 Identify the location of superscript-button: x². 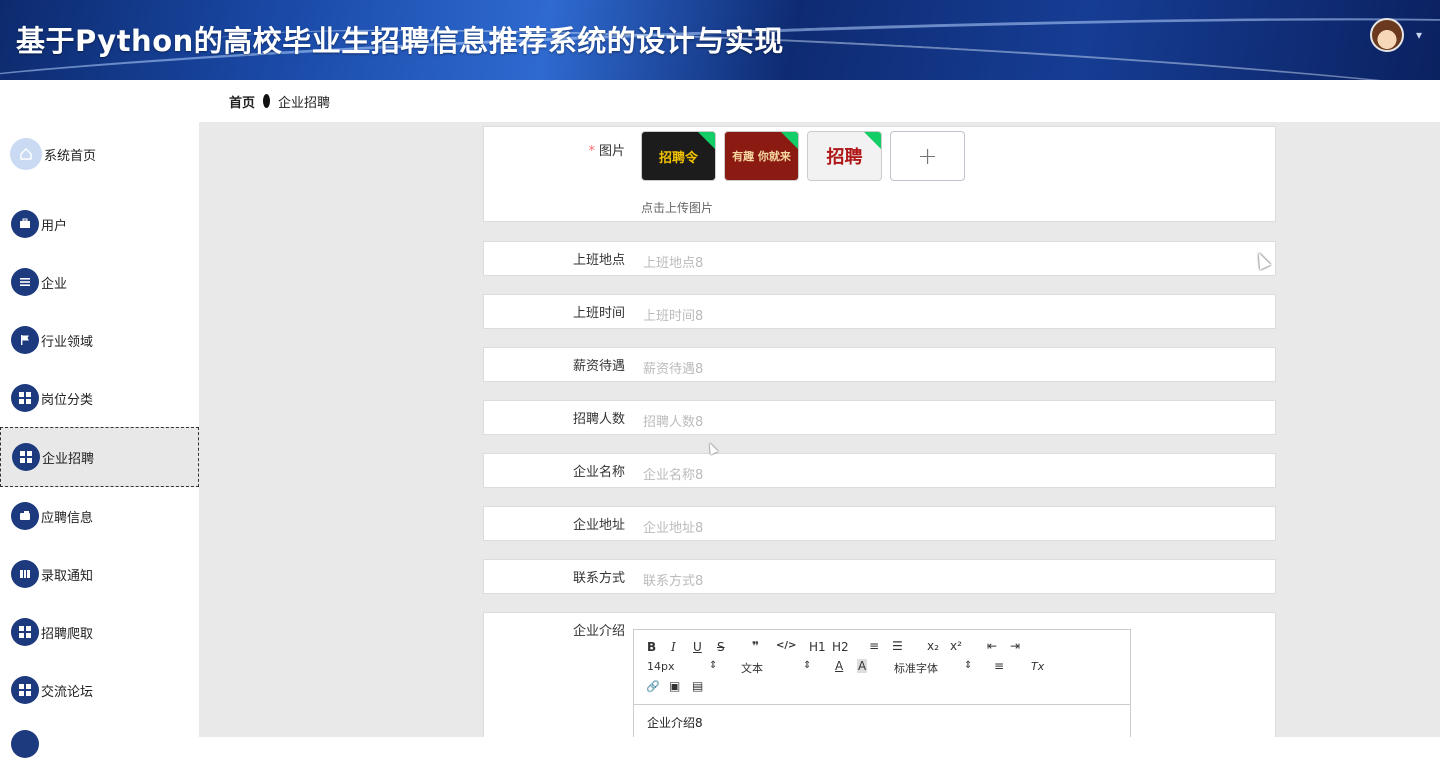
(956, 646).